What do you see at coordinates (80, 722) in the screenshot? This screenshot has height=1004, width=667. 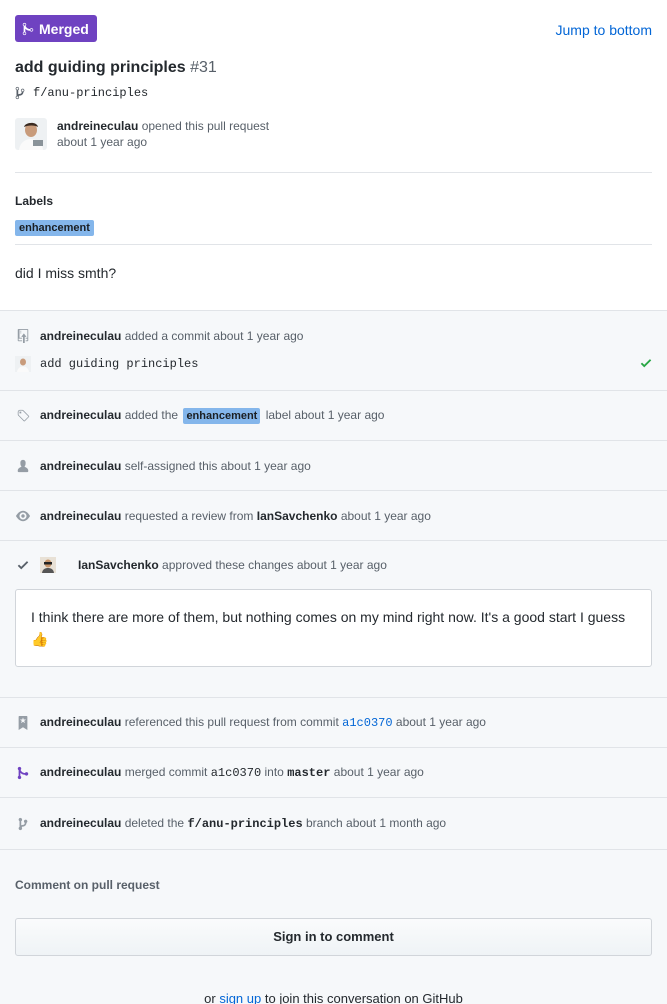 I see `ref-actor: andreineculau` at bounding box center [80, 722].